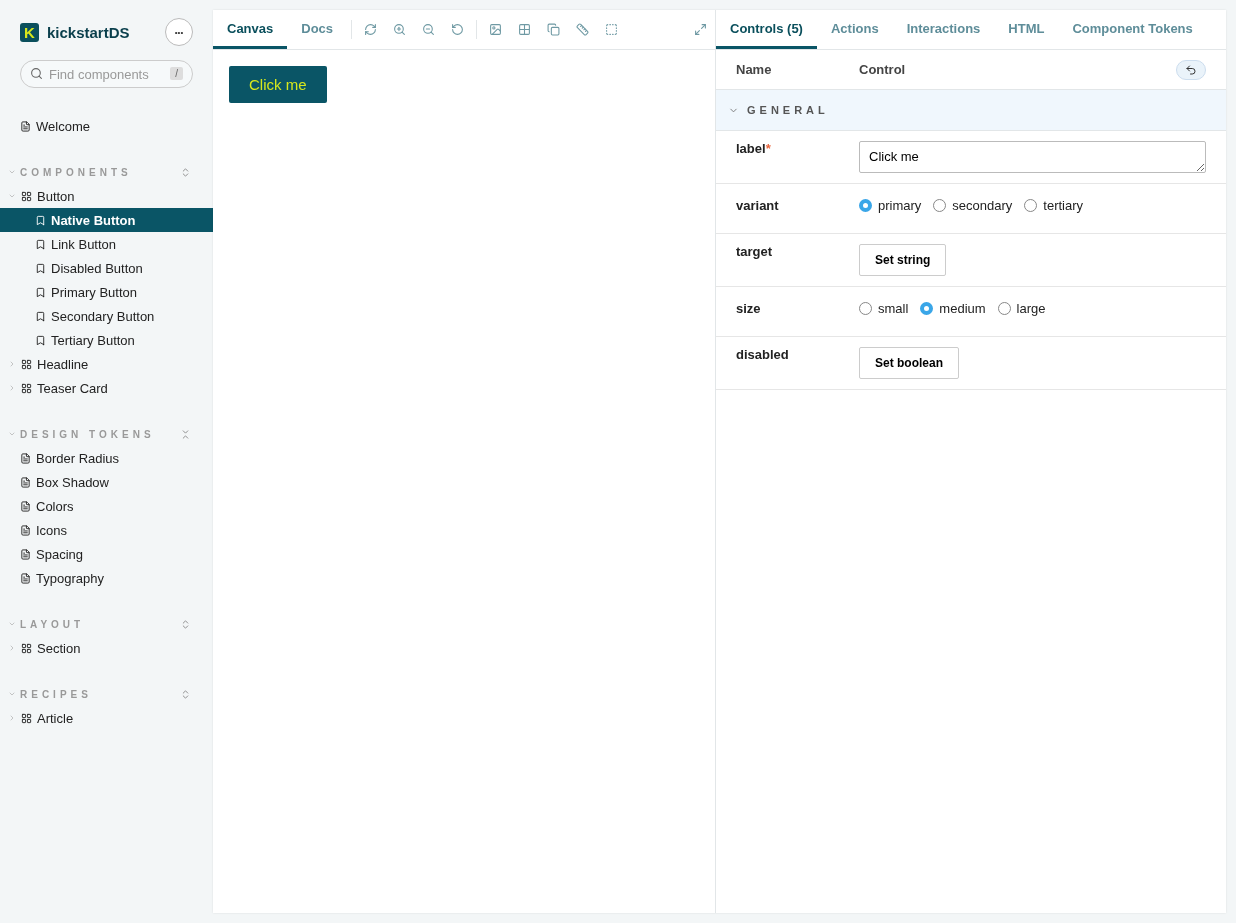 This screenshot has width=1236, height=923. Describe the element at coordinates (106, 388) in the screenshot. I see `sidebar-item: Teaser Card` at that location.